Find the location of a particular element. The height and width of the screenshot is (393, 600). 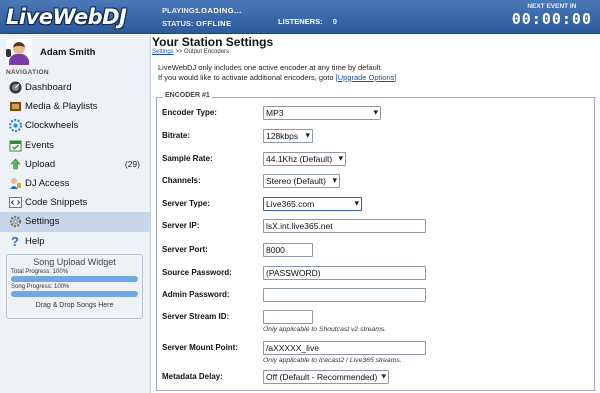

source-password-label: Source Password: is located at coordinates (197, 272).